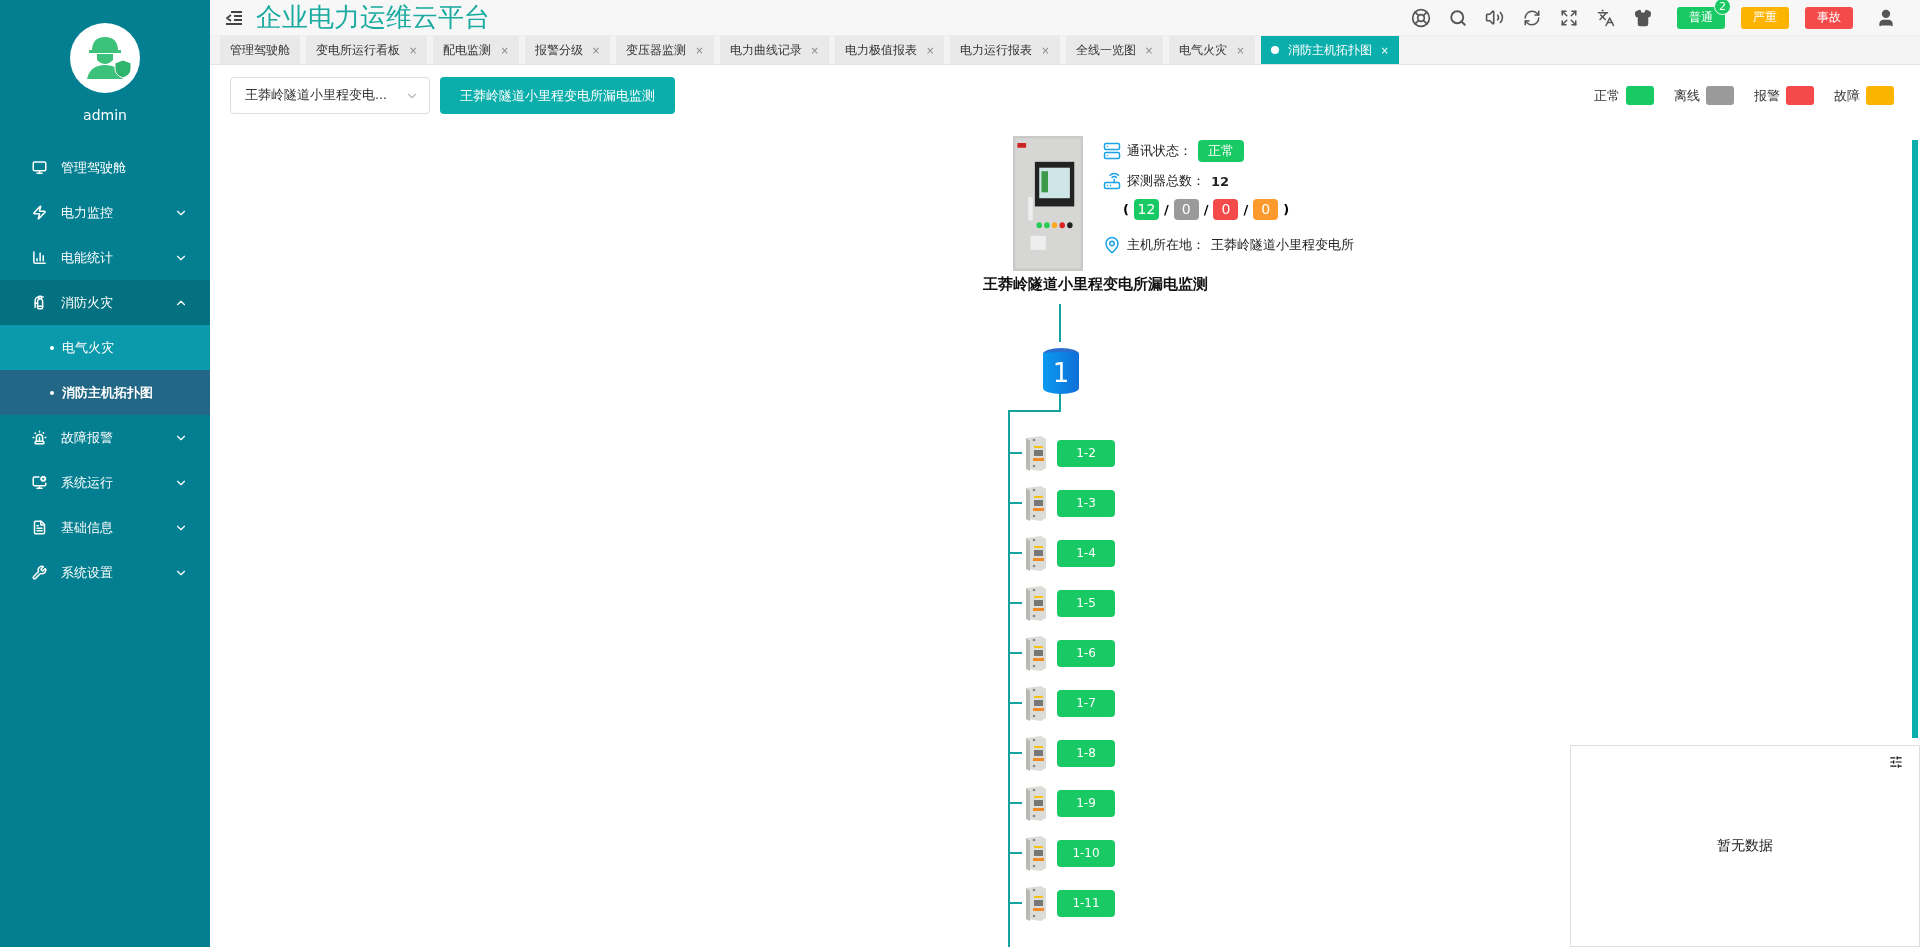 This screenshot has height=947, width=1920. What do you see at coordinates (234, 17) in the screenshot?
I see `menu-collapse-icon` at bounding box center [234, 17].